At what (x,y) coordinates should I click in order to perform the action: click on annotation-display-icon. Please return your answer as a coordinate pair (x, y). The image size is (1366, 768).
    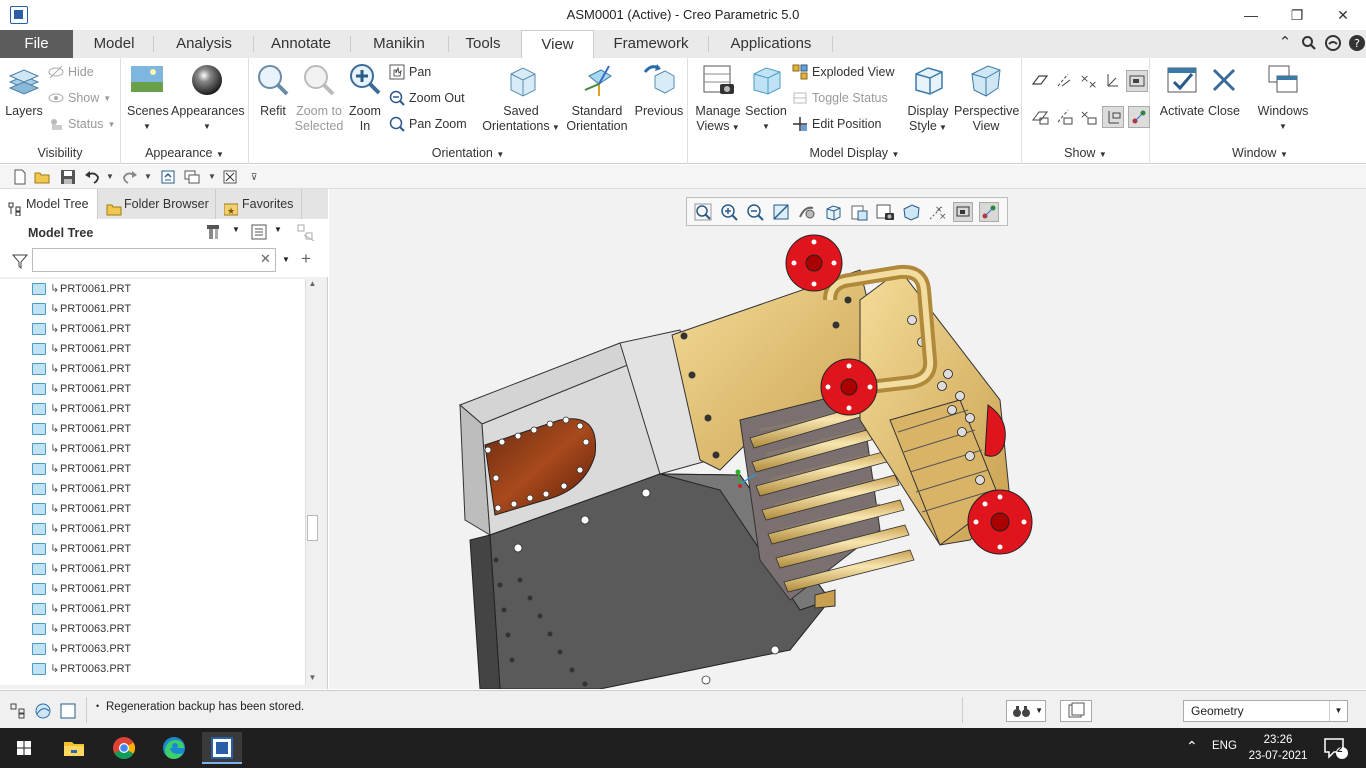
    Looking at the image, I should click on (1137, 81).